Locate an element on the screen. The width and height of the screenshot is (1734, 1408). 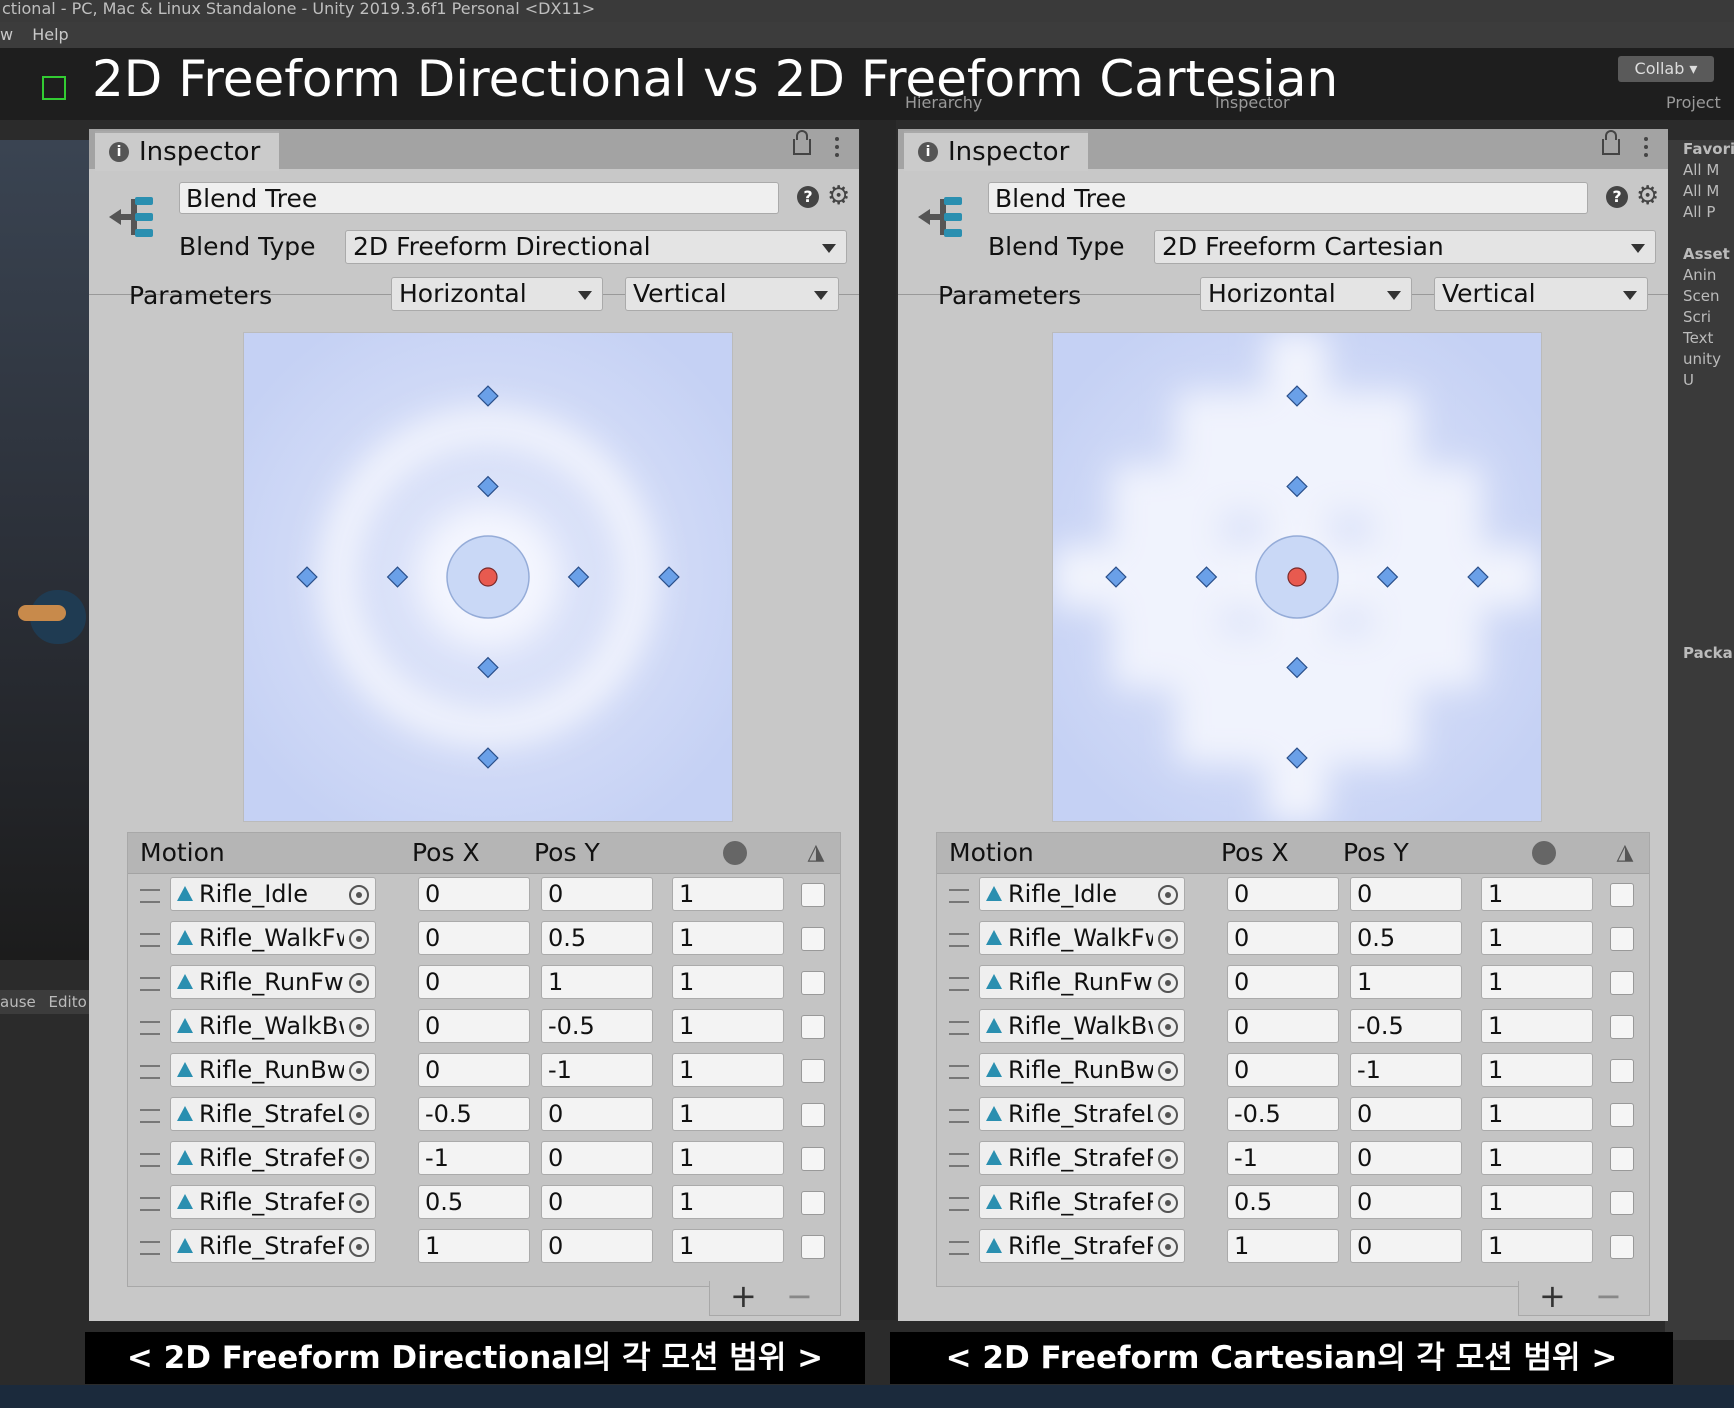
project-item: U is located at coordinates (1699, 381).